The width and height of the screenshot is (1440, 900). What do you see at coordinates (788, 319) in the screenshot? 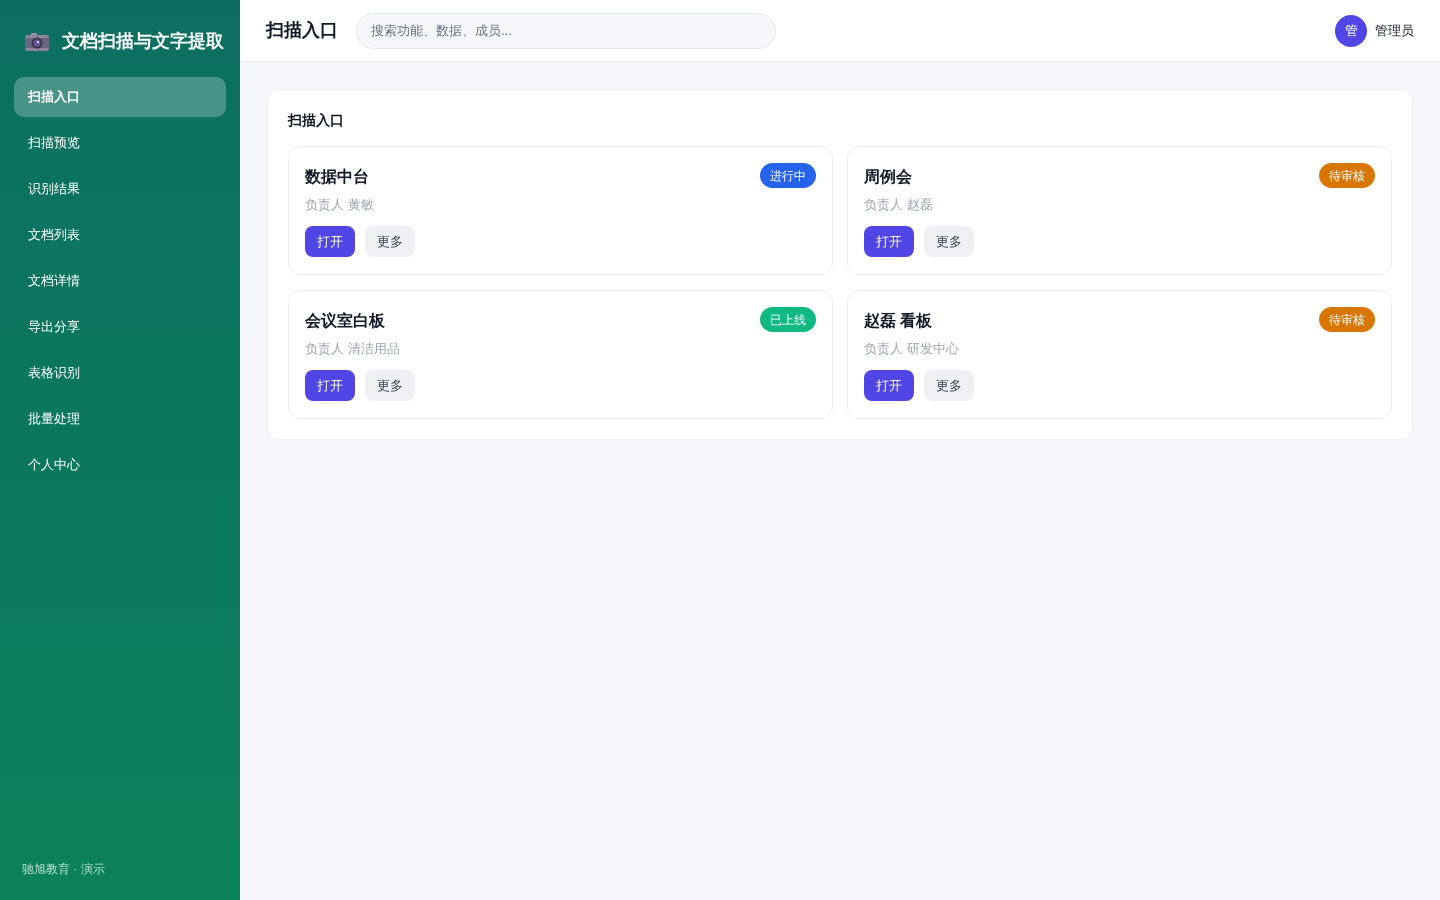
I see `status-badge: 已上线` at bounding box center [788, 319].